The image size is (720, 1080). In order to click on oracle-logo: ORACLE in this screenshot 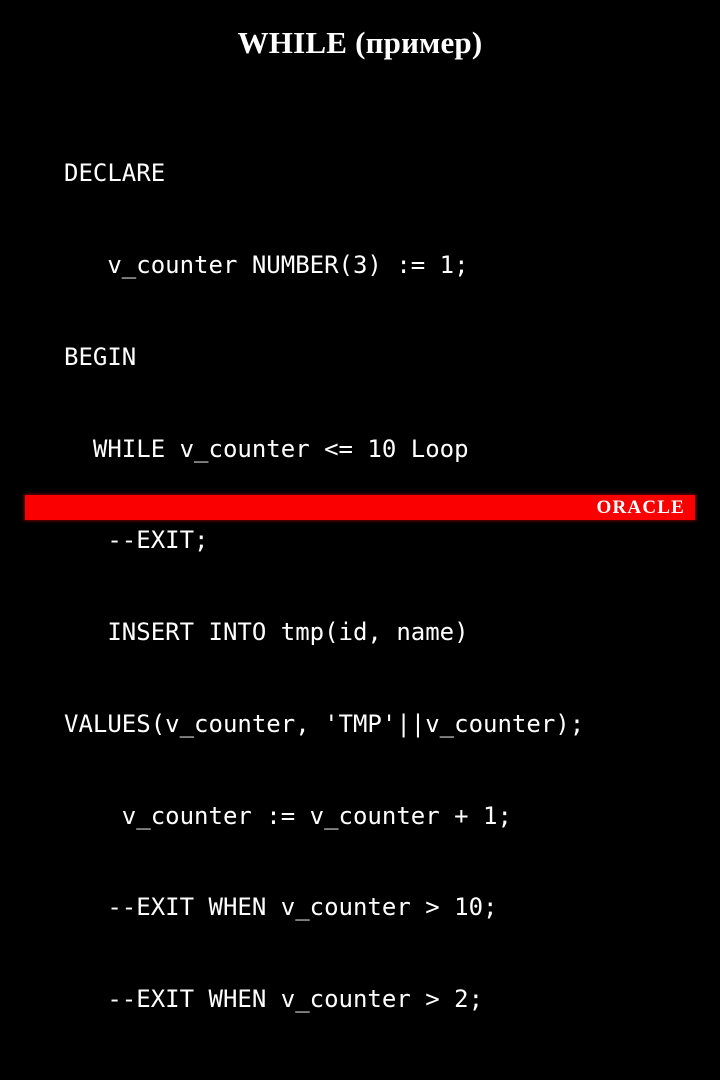, I will do `click(640, 507)`.